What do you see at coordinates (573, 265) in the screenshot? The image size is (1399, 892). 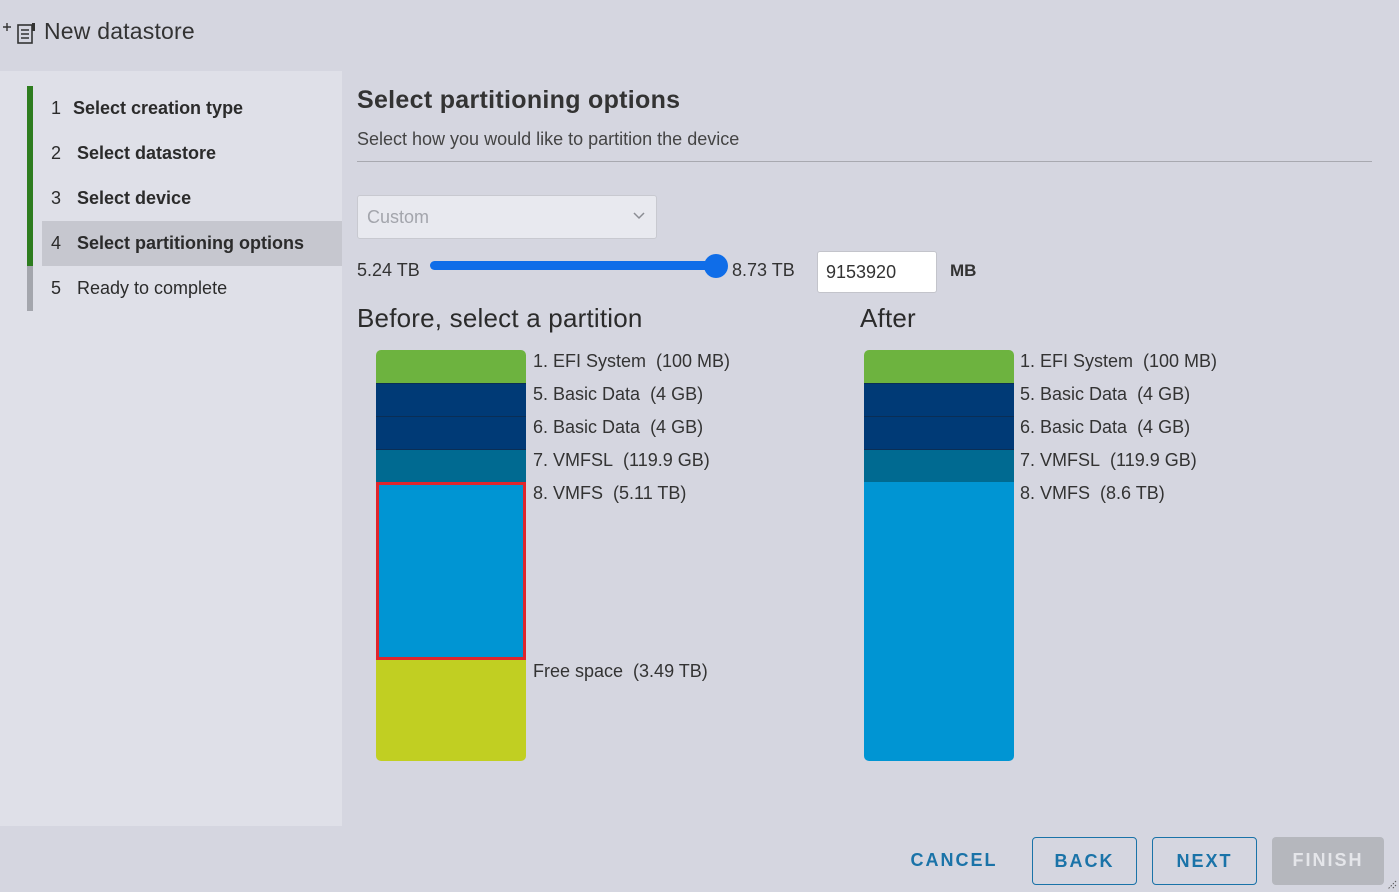 I see `size-slider-track` at bounding box center [573, 265].